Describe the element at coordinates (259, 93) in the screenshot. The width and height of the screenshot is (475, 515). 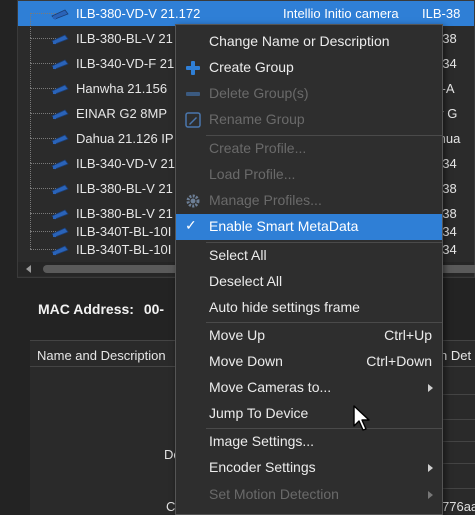
I see `menu-item-label: Delete Group(s)` at that location.